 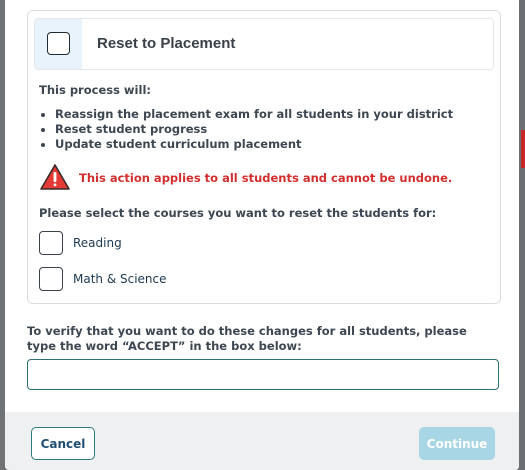 I want to click on reading-checkbox, so click(x=51, y=243).